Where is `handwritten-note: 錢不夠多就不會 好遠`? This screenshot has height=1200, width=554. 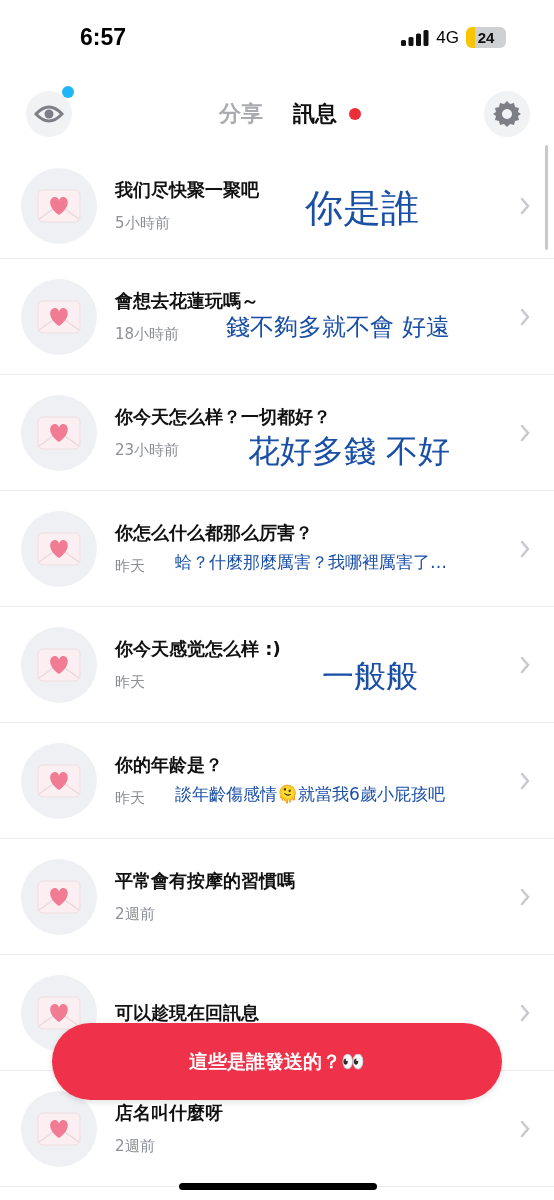 handwritten-note: 錢不夠多就不會 好遠 is located at coordinates (338, 327).